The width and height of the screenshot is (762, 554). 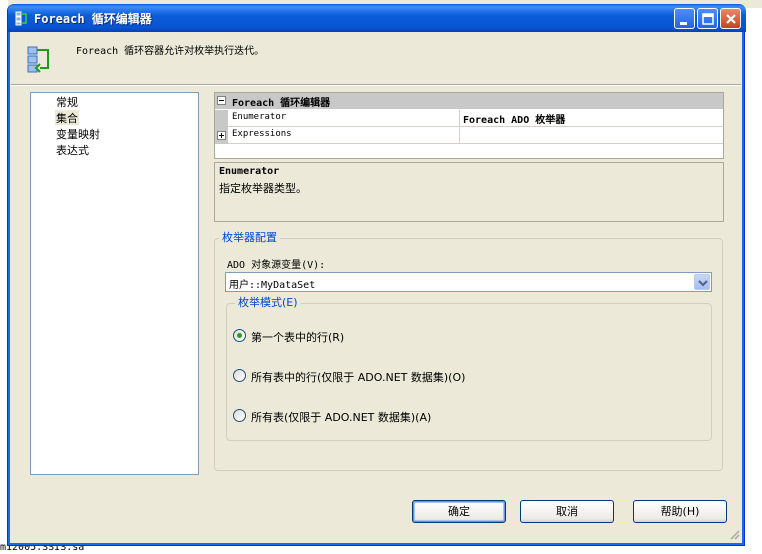 I want to click on chevron-down-icon, so click(x=703, y=283).